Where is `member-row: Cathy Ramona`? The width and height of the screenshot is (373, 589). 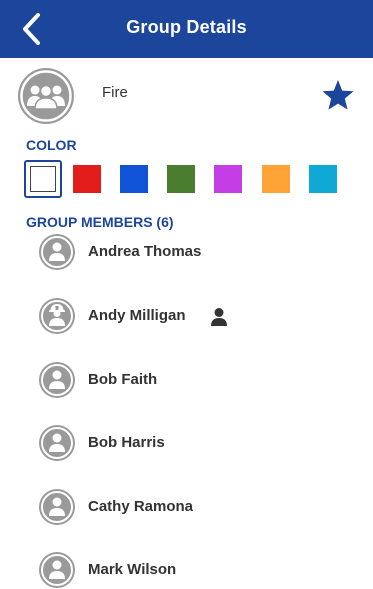 member-row: Cathy Ramona is located at coordinates (188, 508).